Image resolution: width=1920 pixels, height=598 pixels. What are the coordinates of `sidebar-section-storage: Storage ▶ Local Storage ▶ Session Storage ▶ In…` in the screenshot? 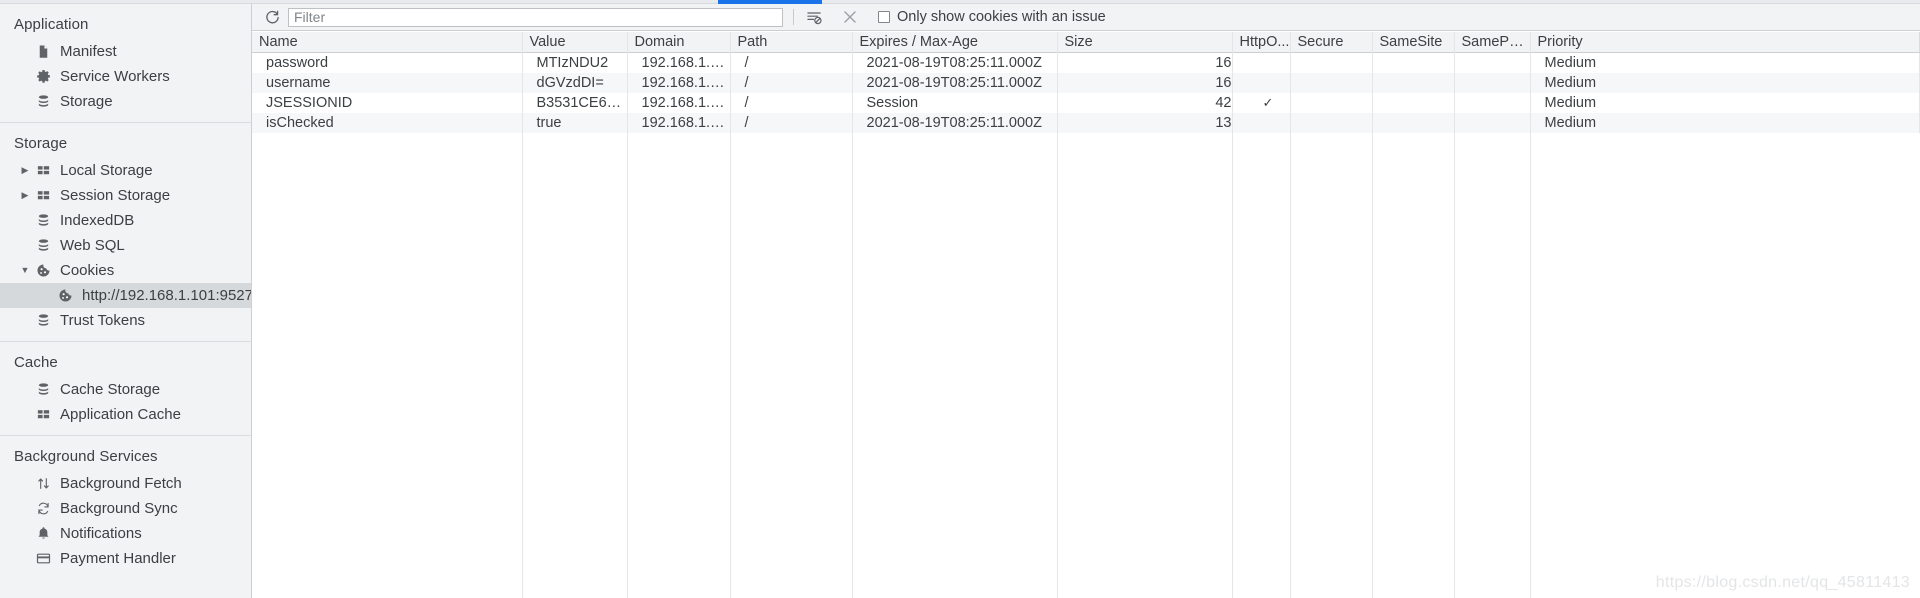 It's located at (125, 232).